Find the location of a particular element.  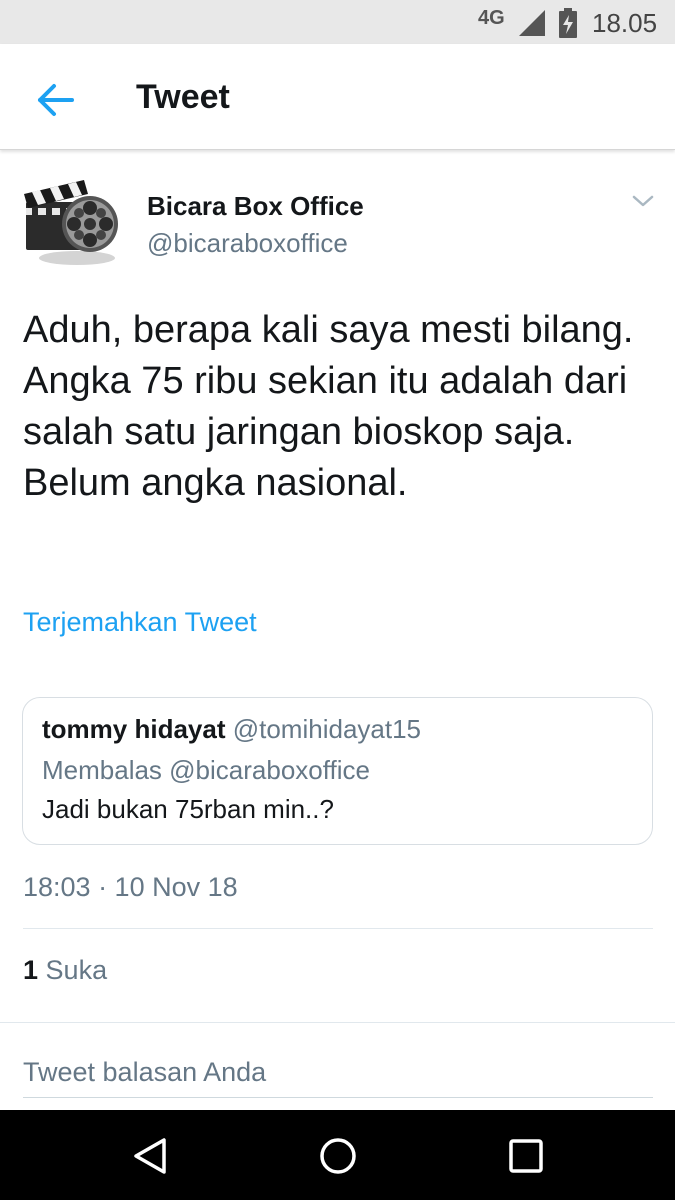

film-clapper-reel-icon is located at coordinates (71, 222).